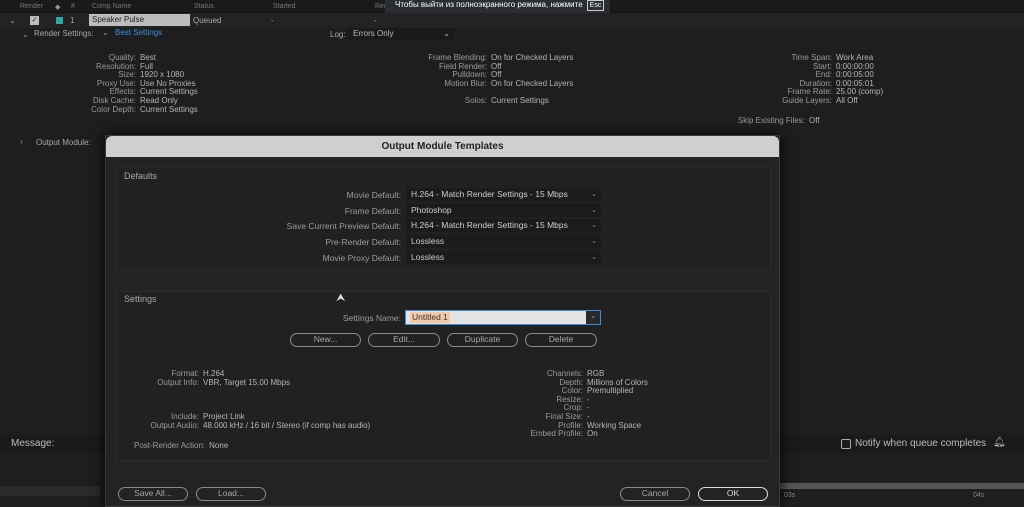 The height and width of the screenshot is (507, 1024). Describe the element at coordinates (807, 100) in the screenshot. I see `info-key: Guide Layers:` at that location.